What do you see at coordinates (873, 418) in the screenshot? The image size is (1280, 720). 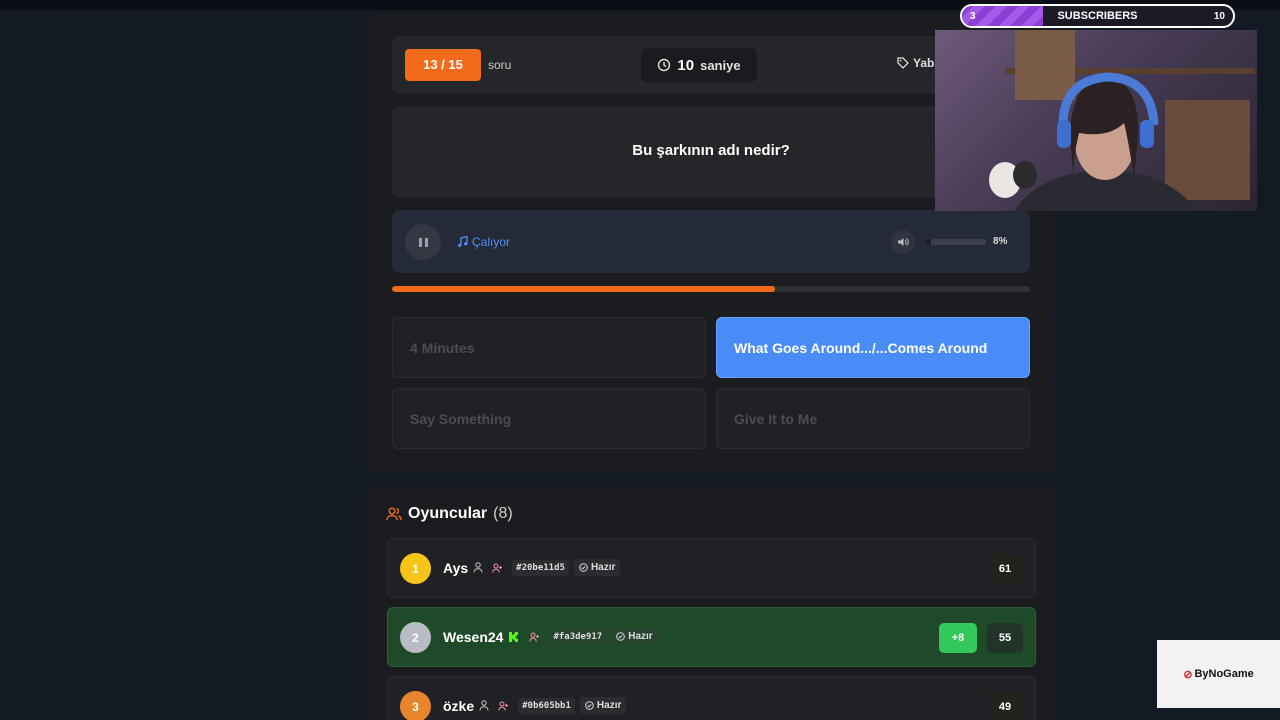 I see `answer-option-4: Give It to Me` at bounding box center [873, 418].